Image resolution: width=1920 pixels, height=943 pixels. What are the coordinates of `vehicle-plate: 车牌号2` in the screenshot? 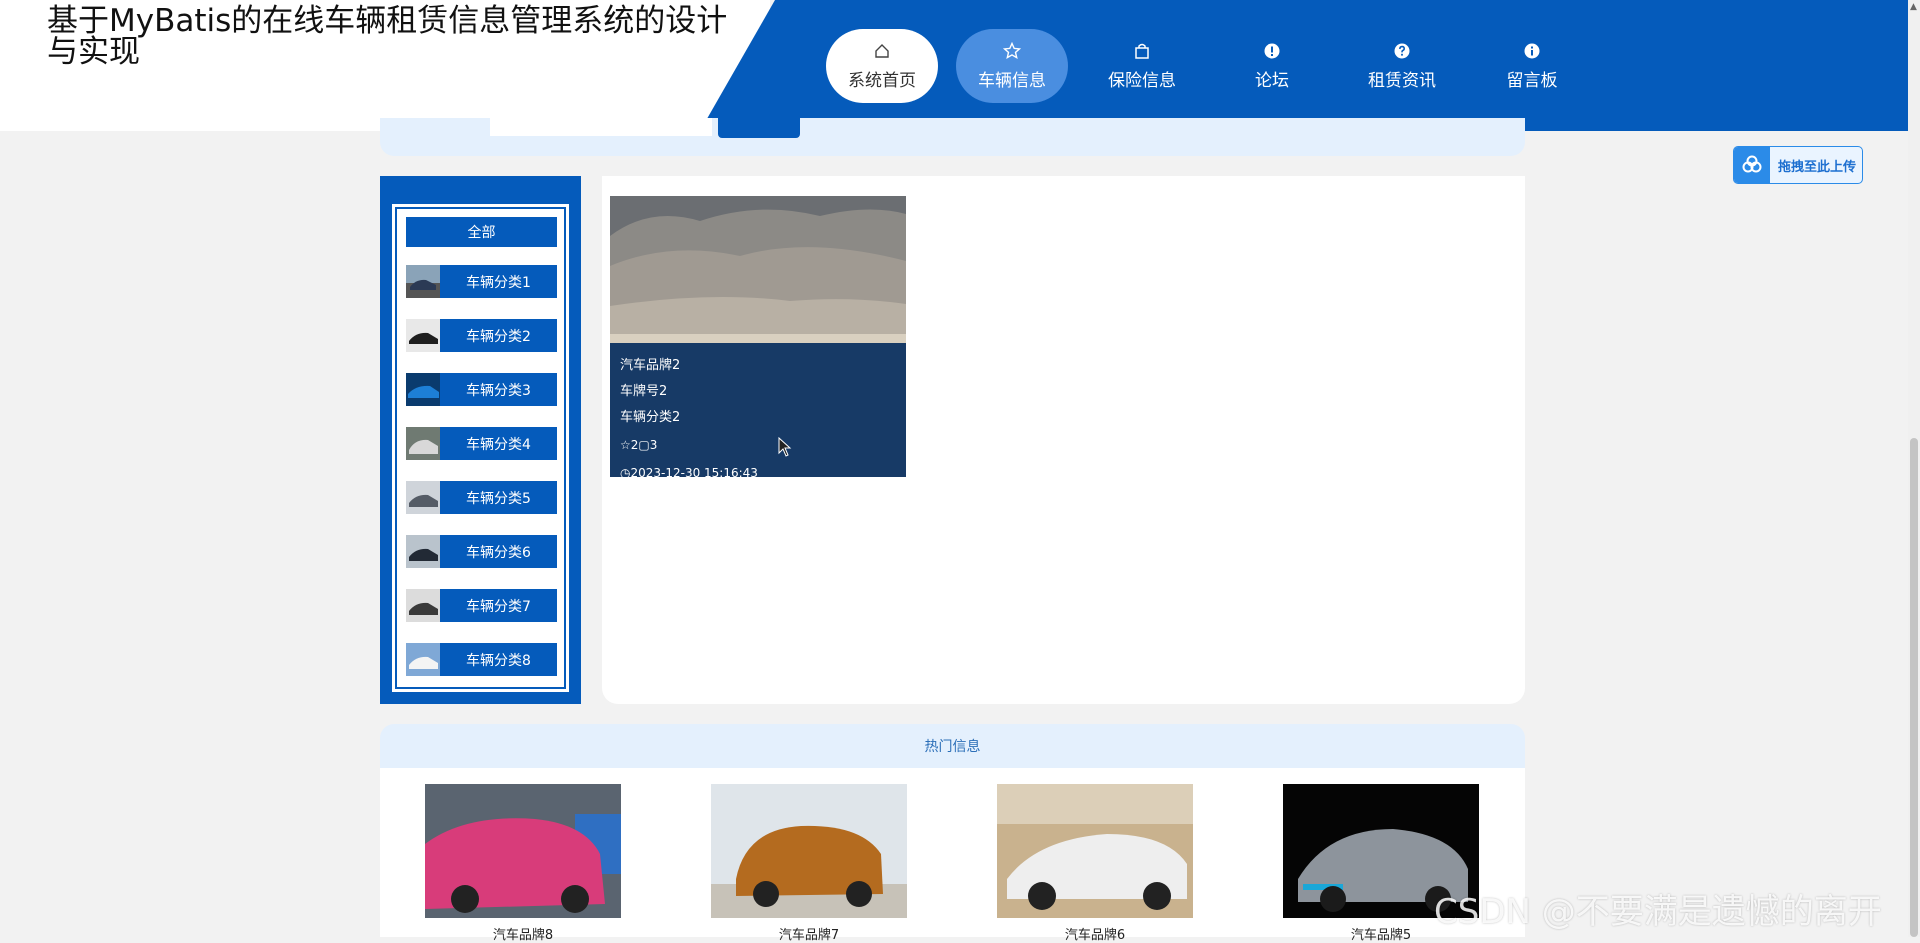 It's located at (644, 391).